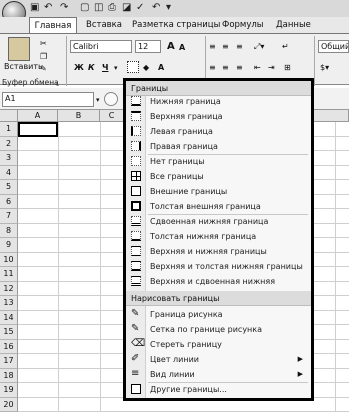 The image size is (349, 412). Describe the element at coordinates (218, 374) in the screenshot. I see `menu-item-line-style: ≡Вид линии▶` at that location.